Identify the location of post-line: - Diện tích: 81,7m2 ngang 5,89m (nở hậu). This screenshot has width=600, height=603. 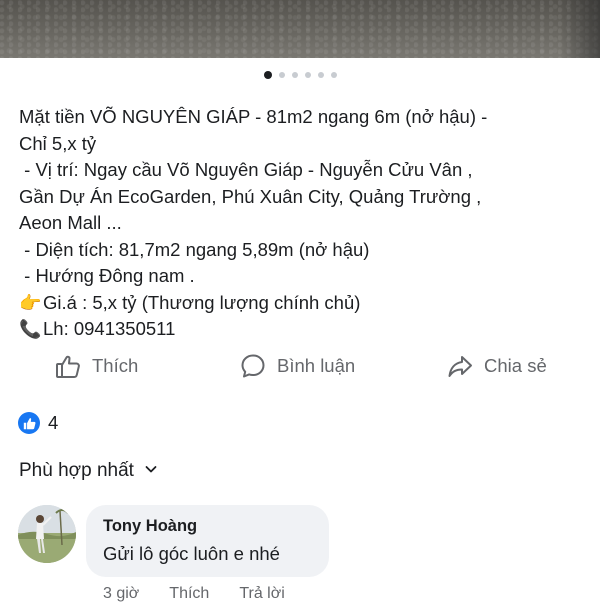
(194, 249).